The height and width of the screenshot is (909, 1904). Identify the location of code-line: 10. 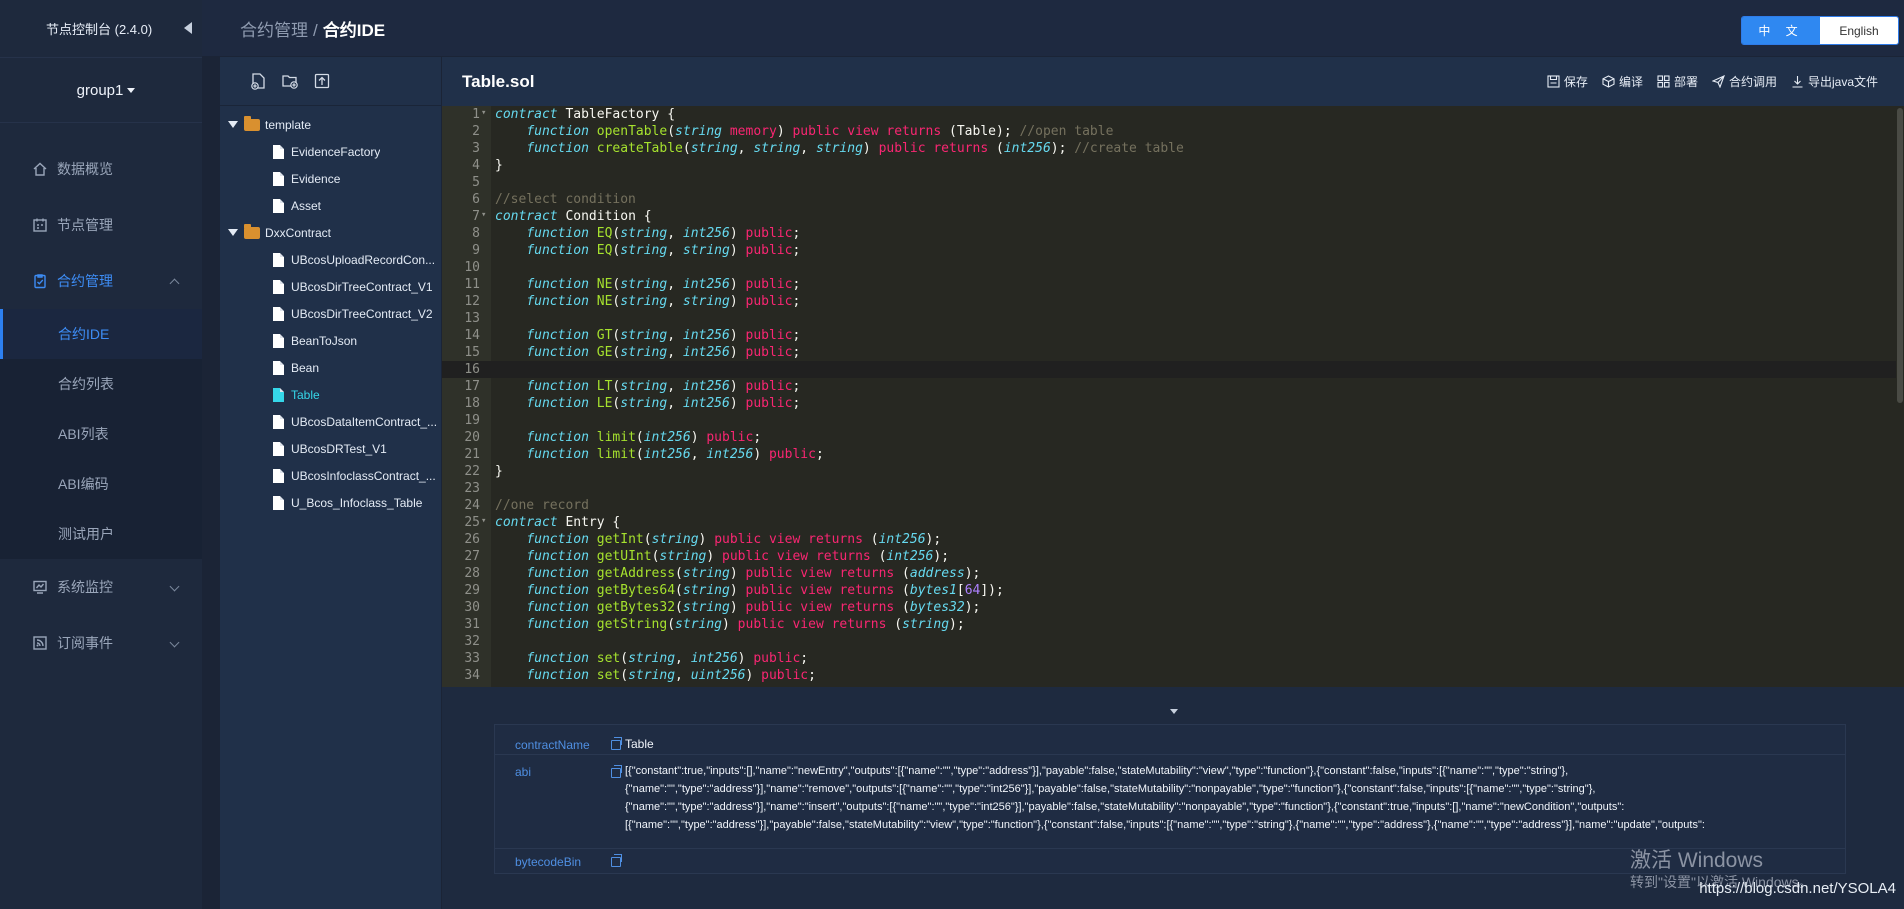
(1169, 267).